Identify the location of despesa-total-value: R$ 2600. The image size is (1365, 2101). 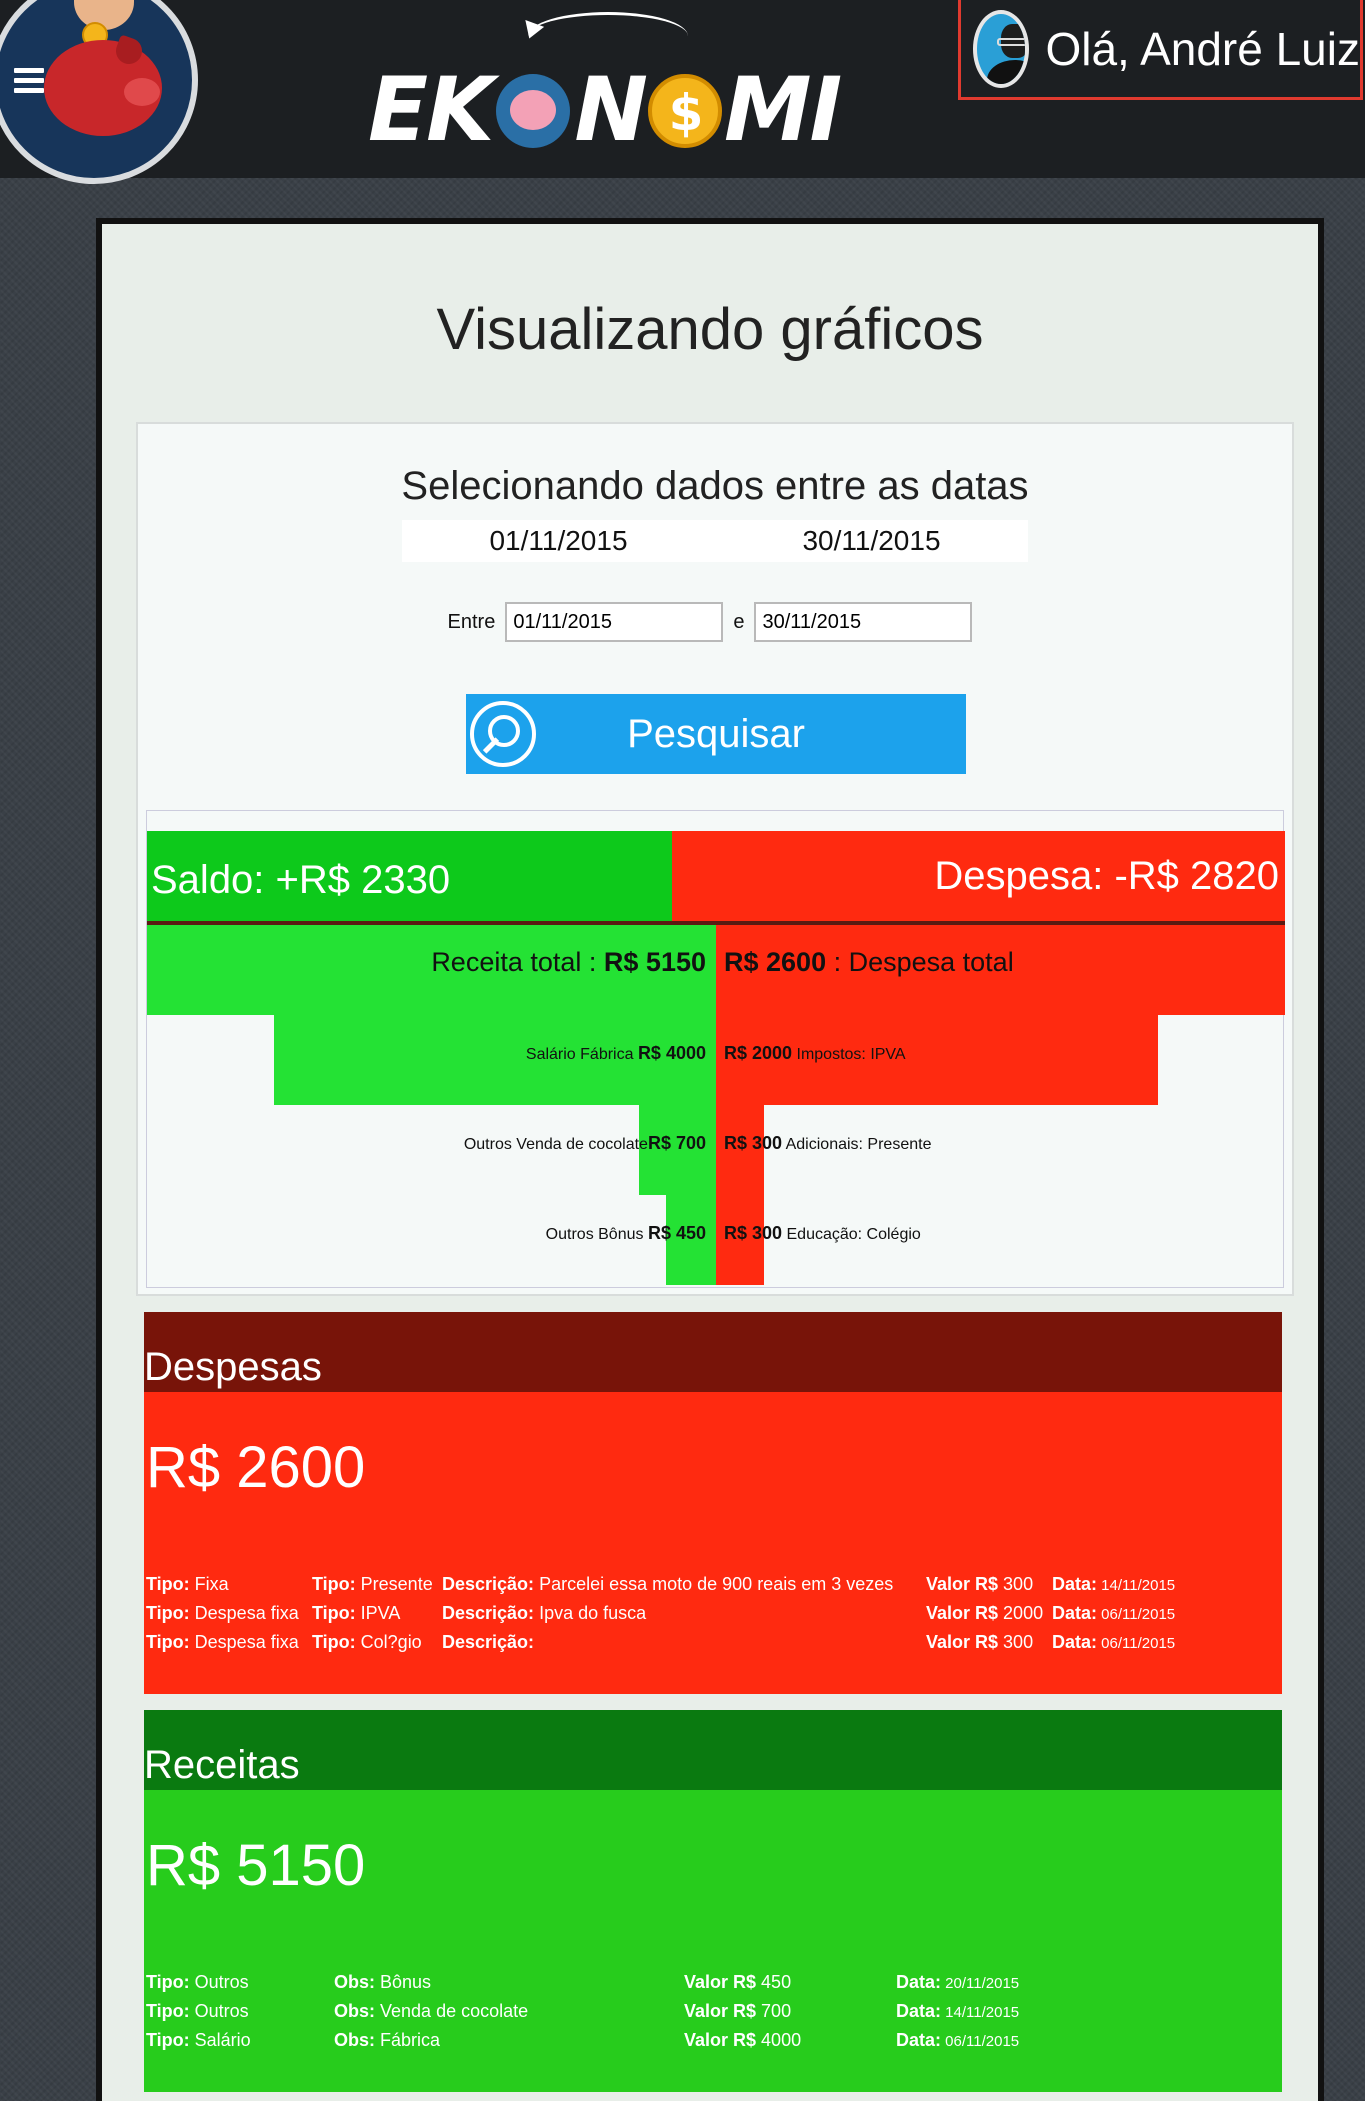
(775, 962).